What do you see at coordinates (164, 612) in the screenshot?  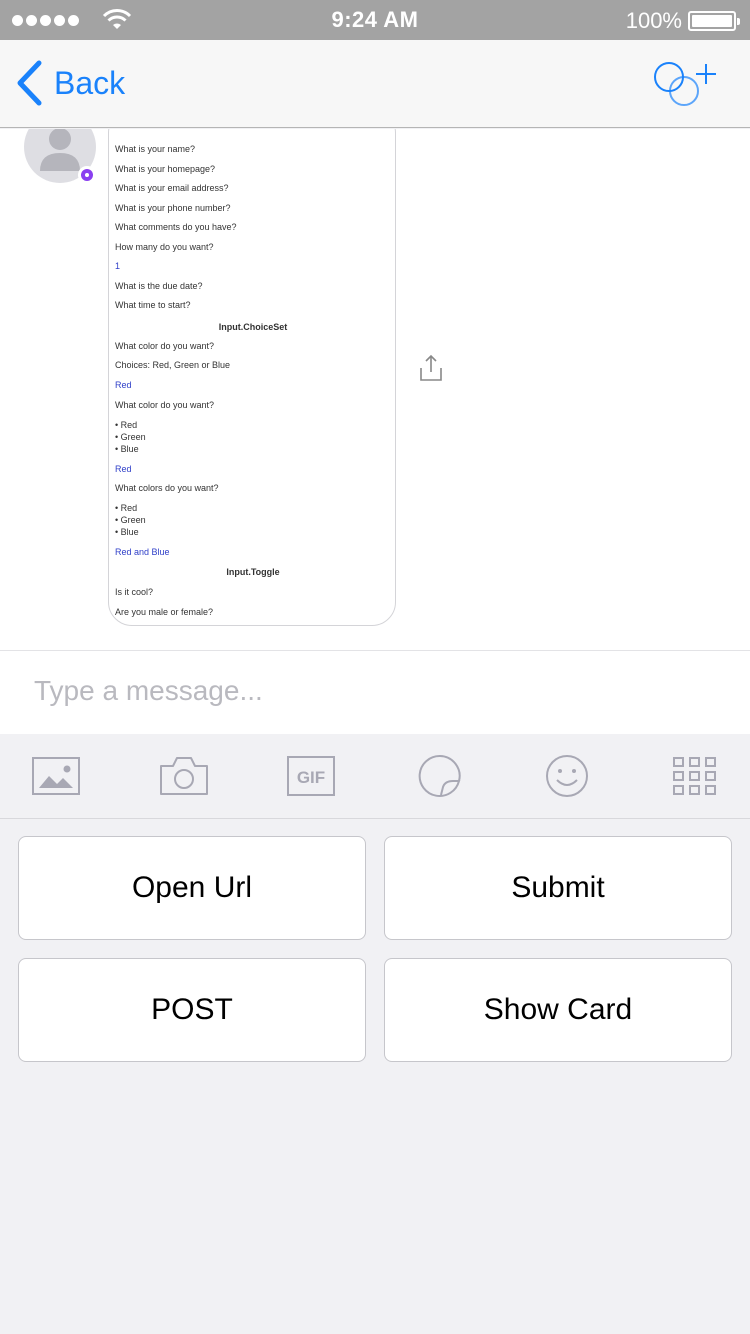 I see `card-text: Are you male or female?` at bounding box center [164, 612].